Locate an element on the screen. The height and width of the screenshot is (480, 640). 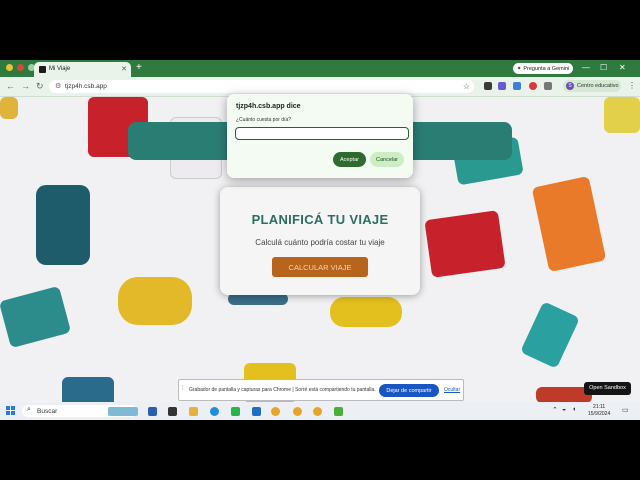
search-label: Buscar is located at coordinates (47, 411).